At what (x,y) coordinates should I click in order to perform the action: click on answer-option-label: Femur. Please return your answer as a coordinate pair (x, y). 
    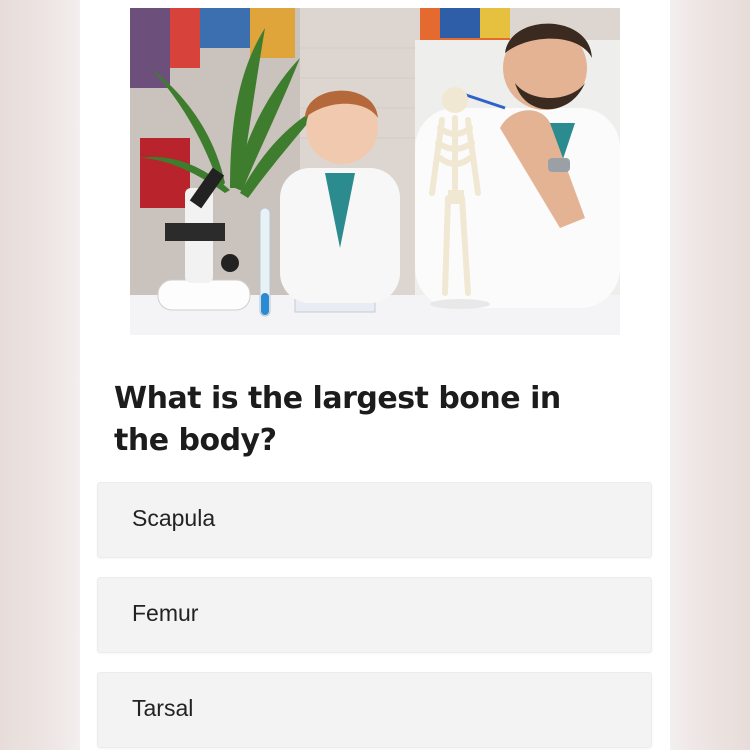
    Looking at the image, I should click on (165, 613).